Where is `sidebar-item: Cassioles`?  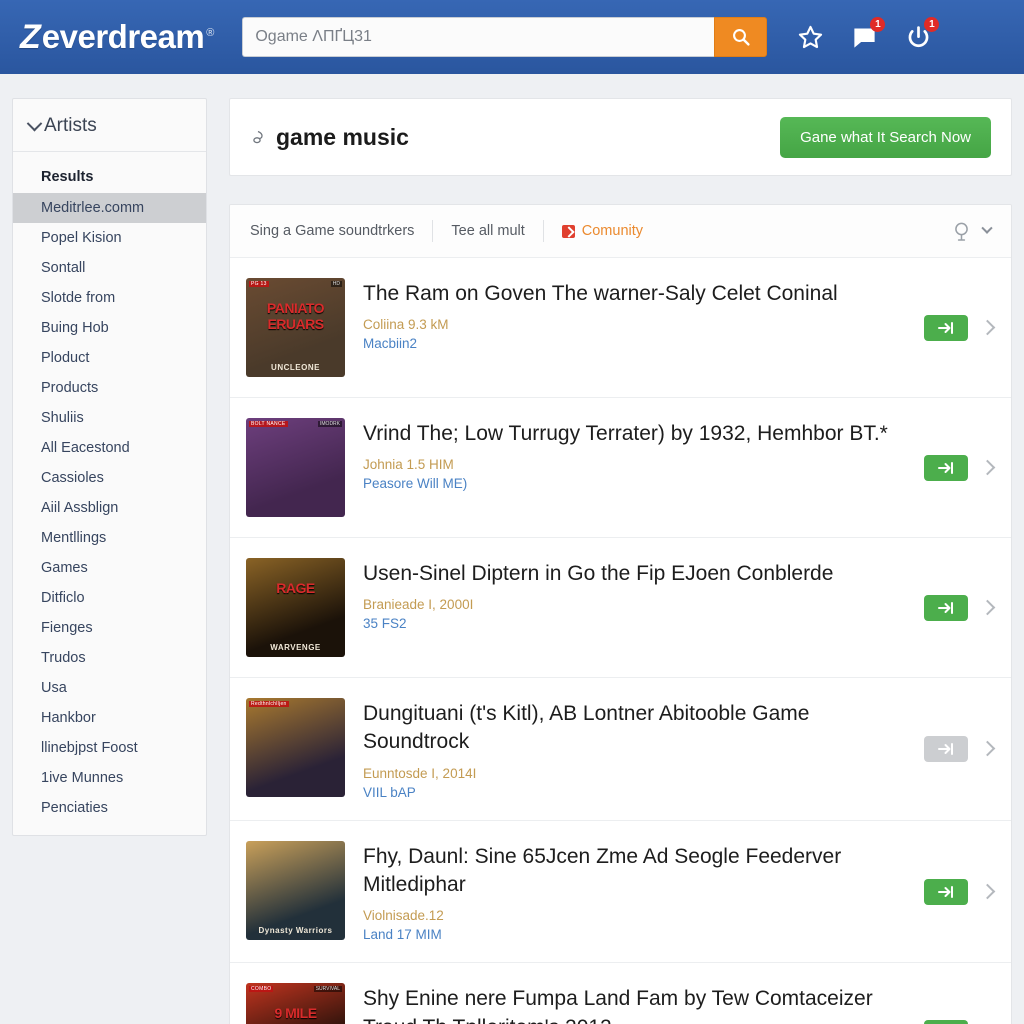 sidebar-item: Cassioles is located at coordinates (109, 478).